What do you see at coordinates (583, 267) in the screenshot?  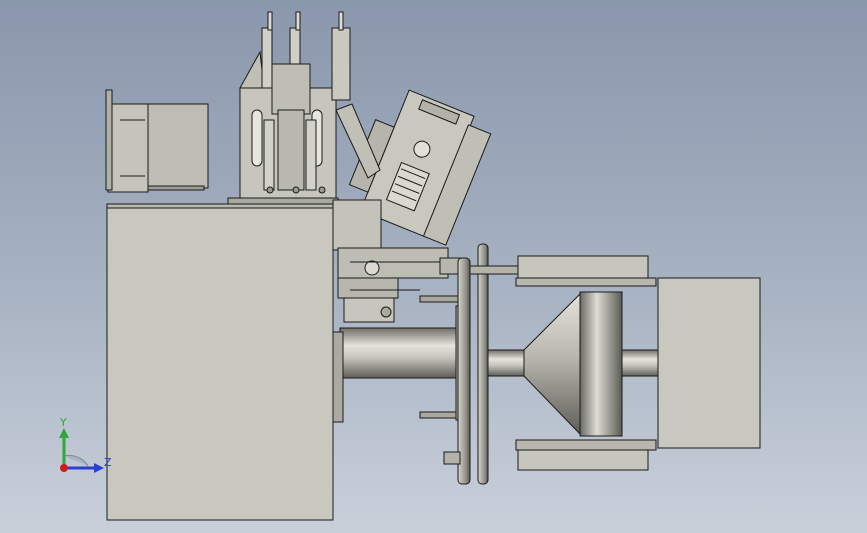 I see `upper-rail` at bounding box center [583, 267].